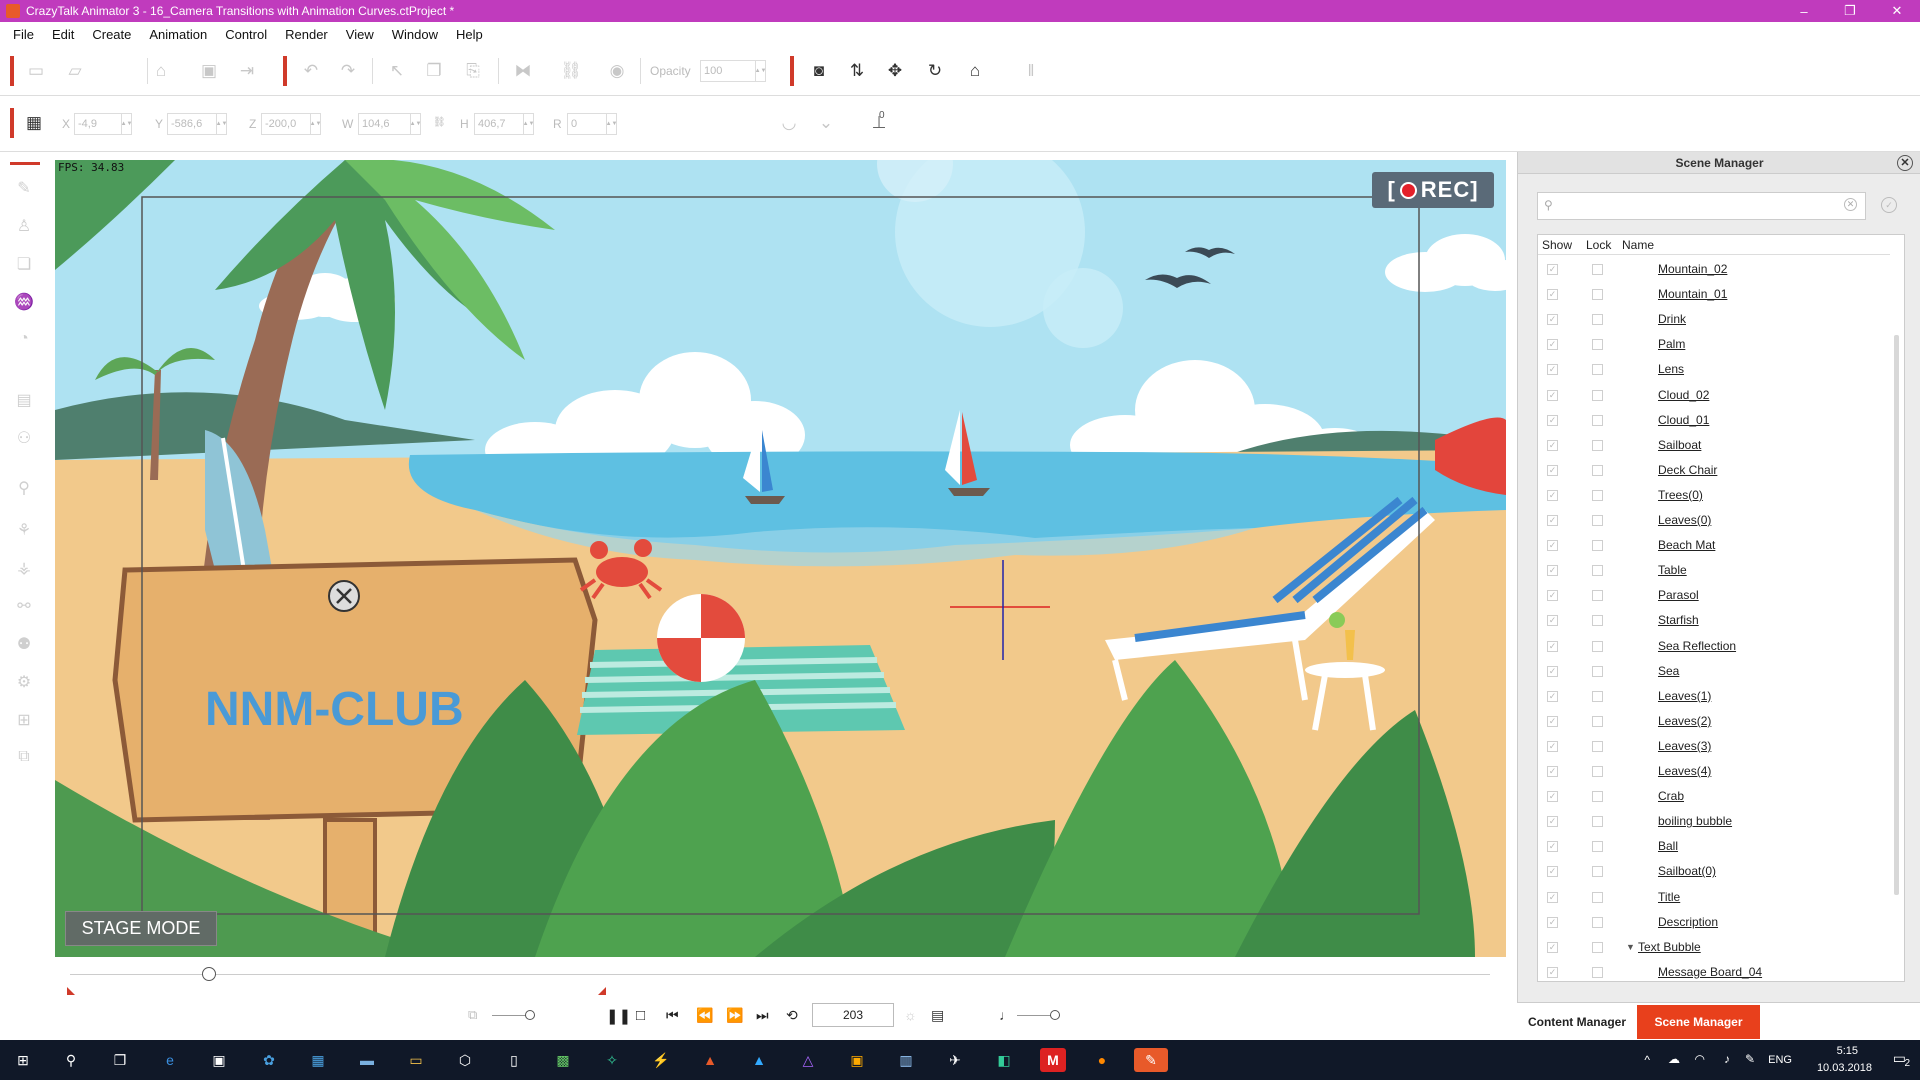 The height and width of the screenshot is (1080, 1920). What do you see at coordinates (857, 71) in the screenshot?
I see `move-vertical-icon: ⇅` at bounding box center [857, 71].